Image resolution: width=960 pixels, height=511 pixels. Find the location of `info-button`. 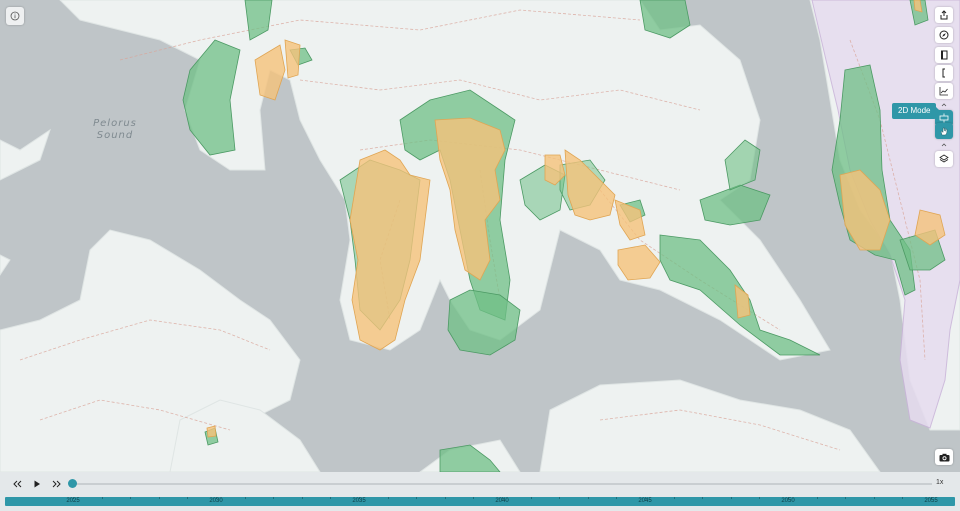

info-button is located at coordinates (15, 16).